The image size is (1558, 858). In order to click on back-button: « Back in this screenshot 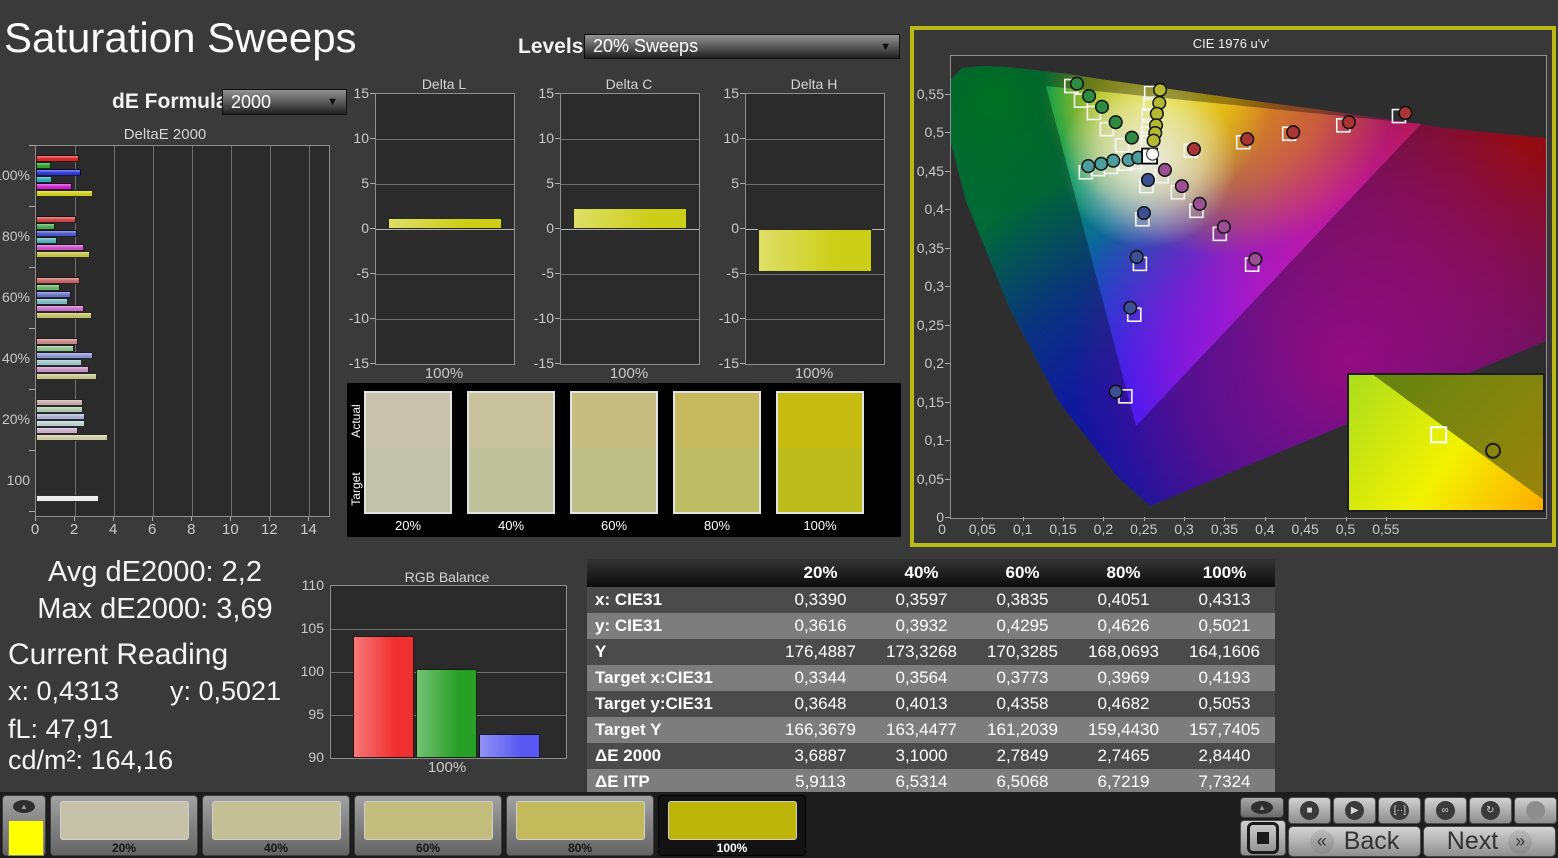, I will do `click(1354, 841)`.